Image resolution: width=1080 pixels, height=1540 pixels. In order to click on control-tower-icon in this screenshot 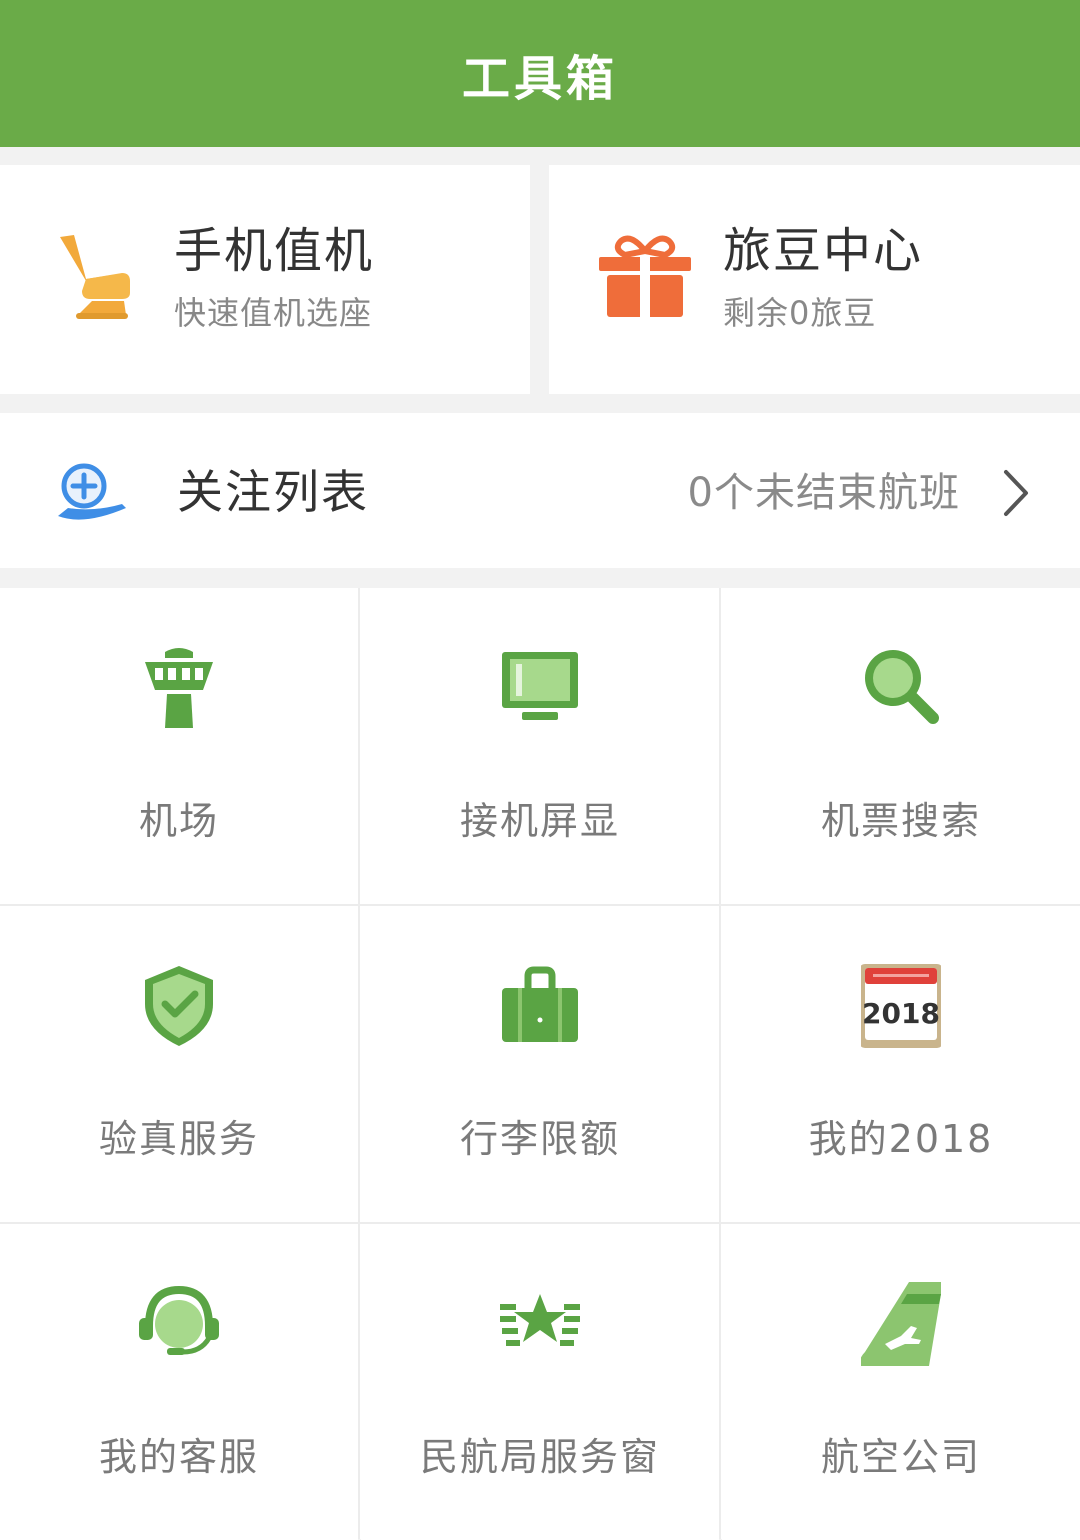, I will do `click(179, 688)`.